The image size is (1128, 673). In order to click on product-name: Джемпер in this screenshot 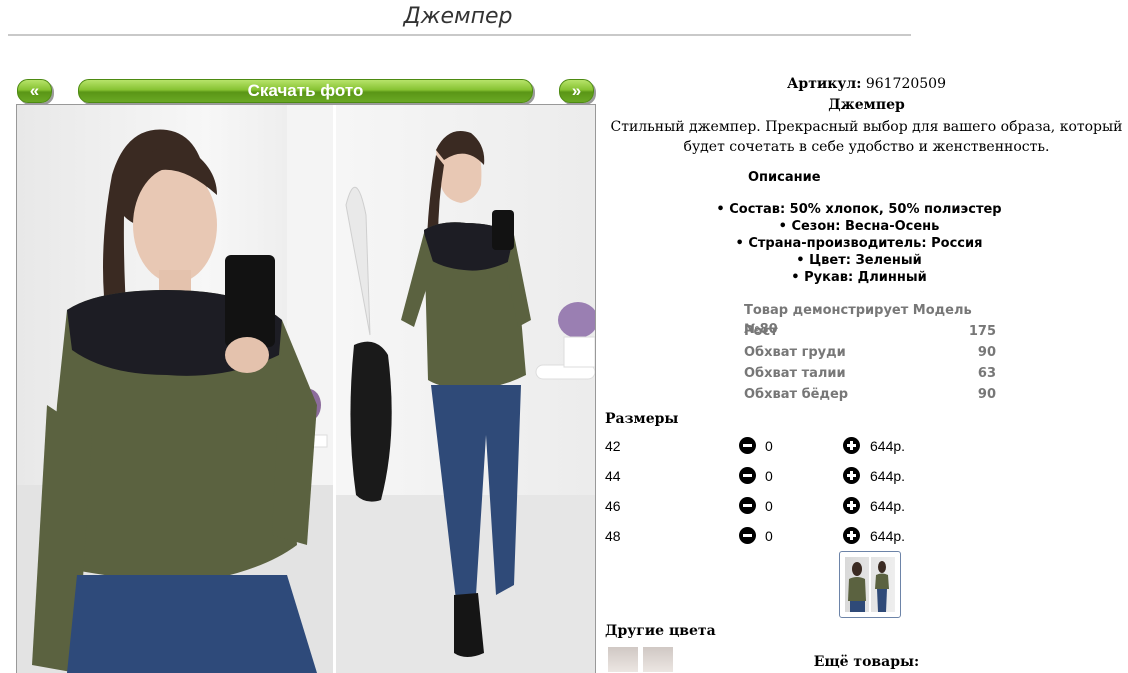, I will do `click(866, 105)`.